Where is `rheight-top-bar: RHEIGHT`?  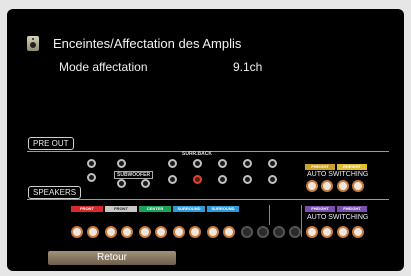 rheight-top-bar: RHEIGHT is located at coordinates (352, 167).